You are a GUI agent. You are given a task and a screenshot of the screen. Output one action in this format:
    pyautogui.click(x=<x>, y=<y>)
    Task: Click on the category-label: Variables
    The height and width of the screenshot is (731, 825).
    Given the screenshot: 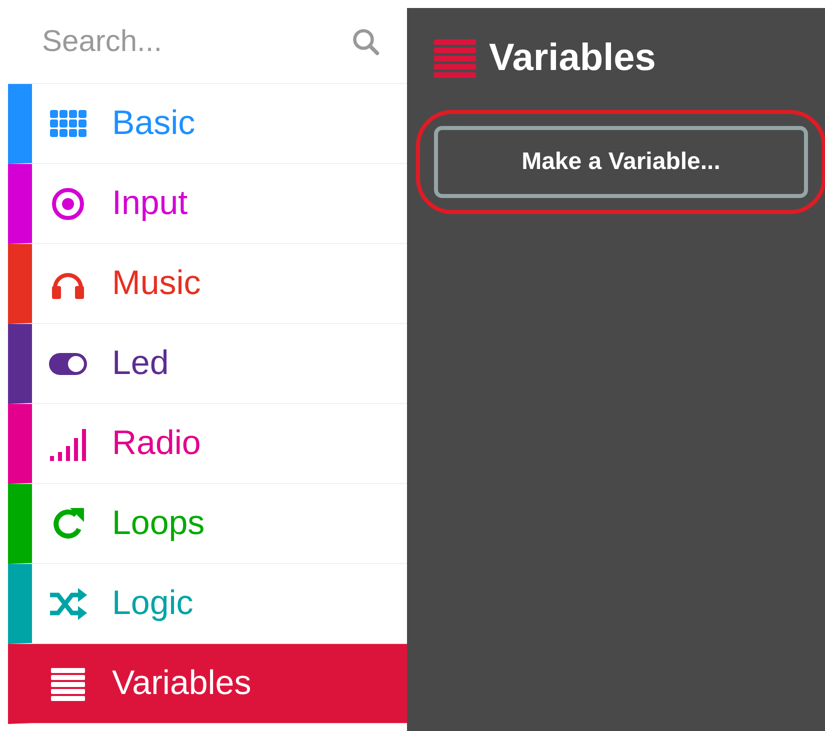 What is the action you would take?
    pyautogui.click(x=182, y=683)
    